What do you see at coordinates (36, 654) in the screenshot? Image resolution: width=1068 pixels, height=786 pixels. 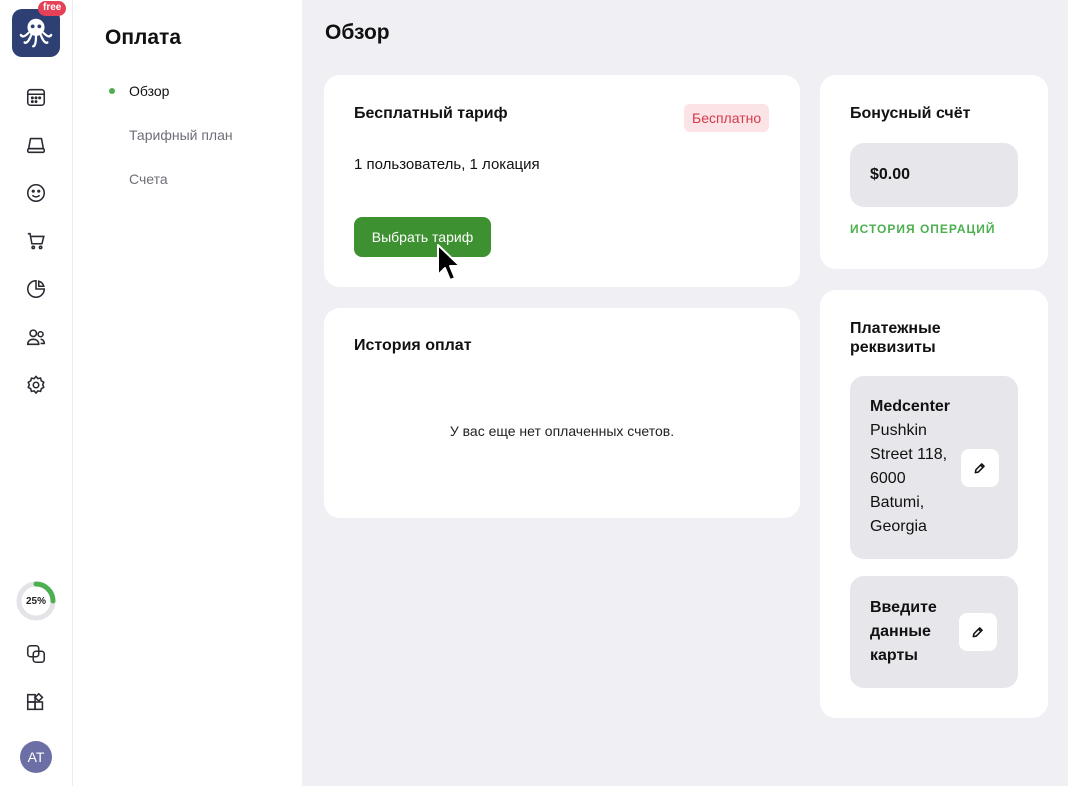 I see `copy-icon` at bounding box center [36, 654].